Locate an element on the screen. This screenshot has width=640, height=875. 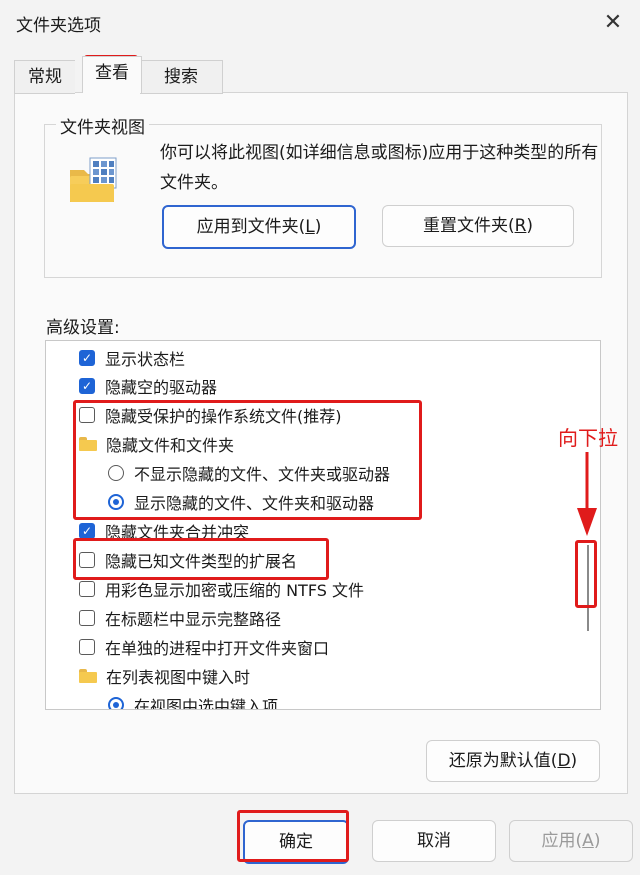
restore-defaults-paren: ) is located at coordinates (574, 761).